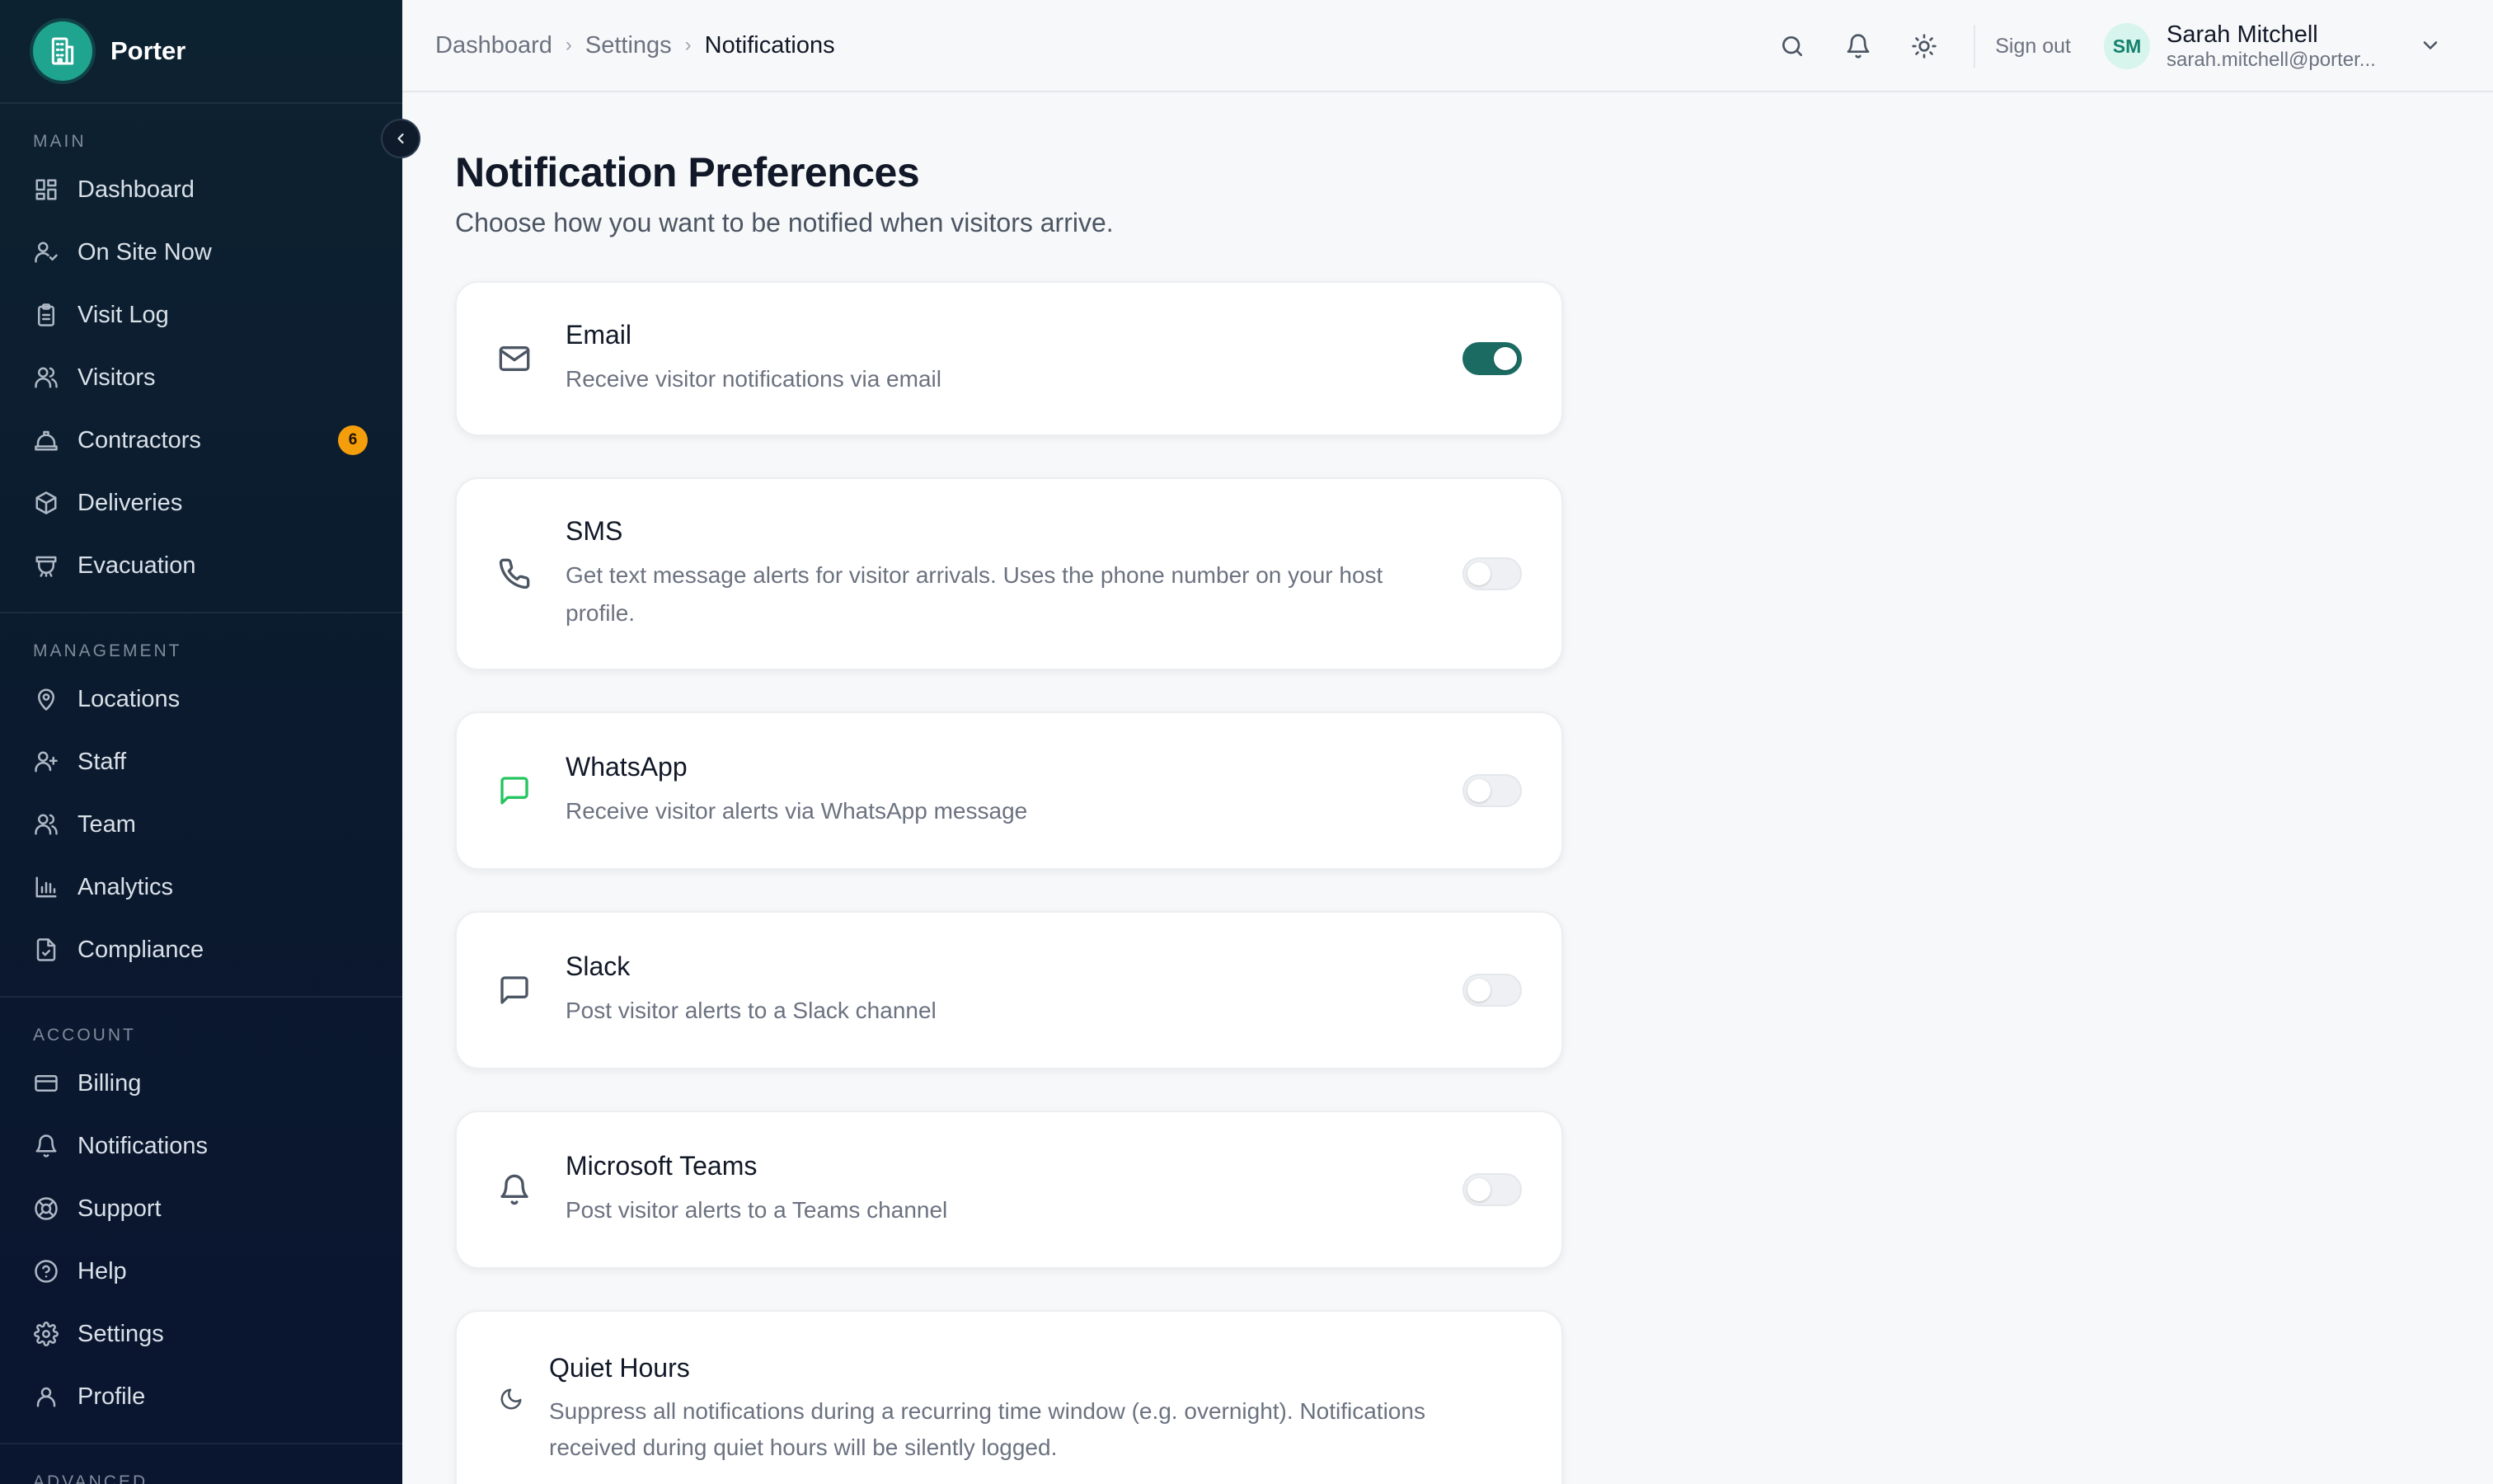 Image resolution: width=2493 pixels, height=1484 pixels. Describe the element at coordinates (109, 1083) in the screenshot. I see `sidebar-item-label: Billing` at that location.